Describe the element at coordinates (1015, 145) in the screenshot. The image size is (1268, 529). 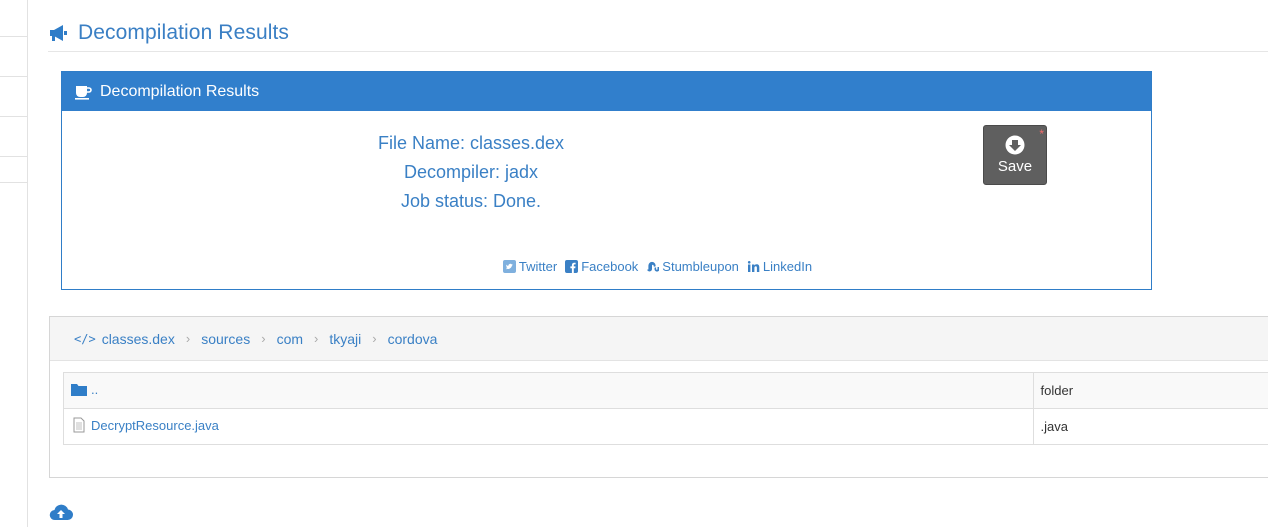
I see `download-icon` at that location.